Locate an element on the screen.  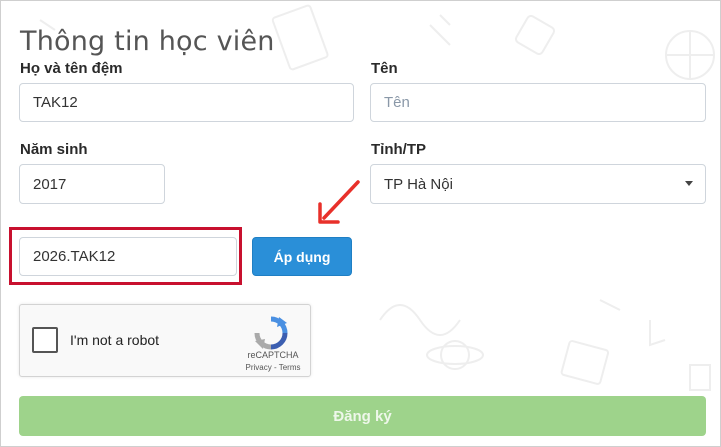
recaptcha-logo-icon is located at coordinates (271, 333).